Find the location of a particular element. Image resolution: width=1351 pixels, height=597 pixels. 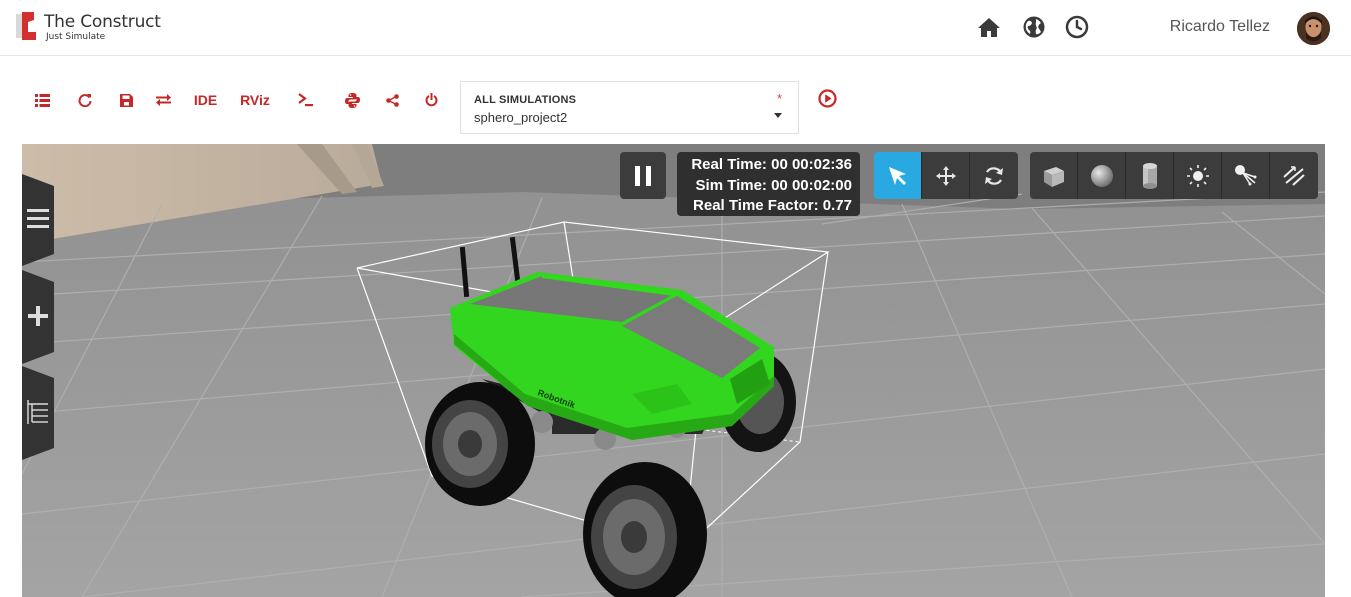

manipulation-tools is located at coordinates (946, 175).